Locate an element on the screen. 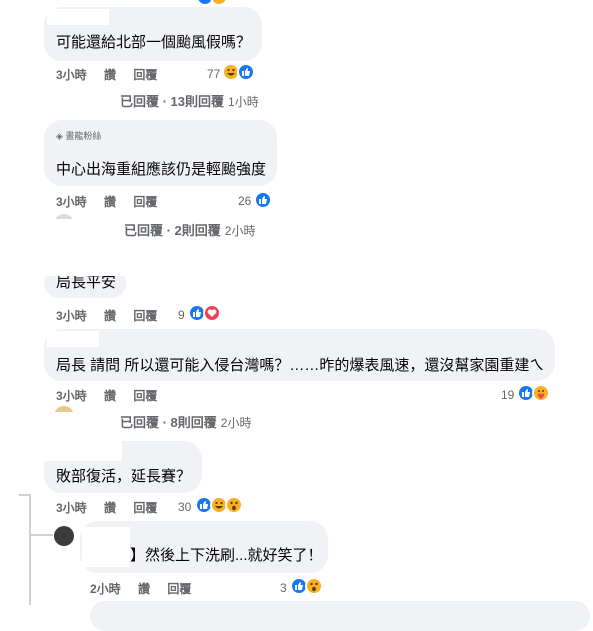 The height and width of the screenshot is (631, 593). view-replies-link: 已回覆 · 8則回覆 2小時 is located at coordinates (185, 421).